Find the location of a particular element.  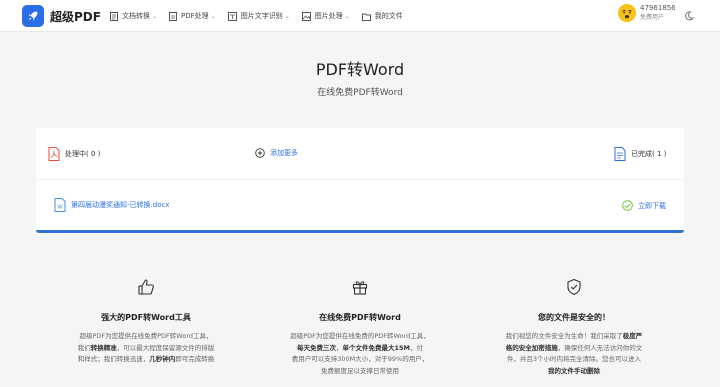

add-more-button: 添加更多 is located at coordinates (276, 153).